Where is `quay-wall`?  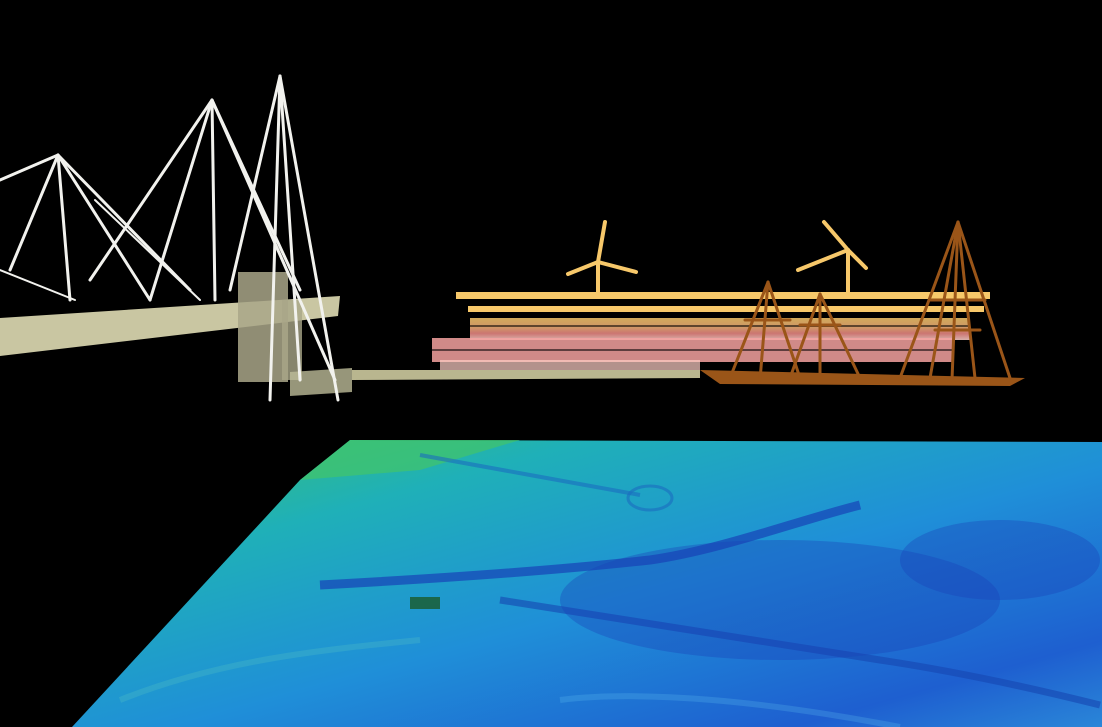
quay-wall is located at coordinates (526, 375).